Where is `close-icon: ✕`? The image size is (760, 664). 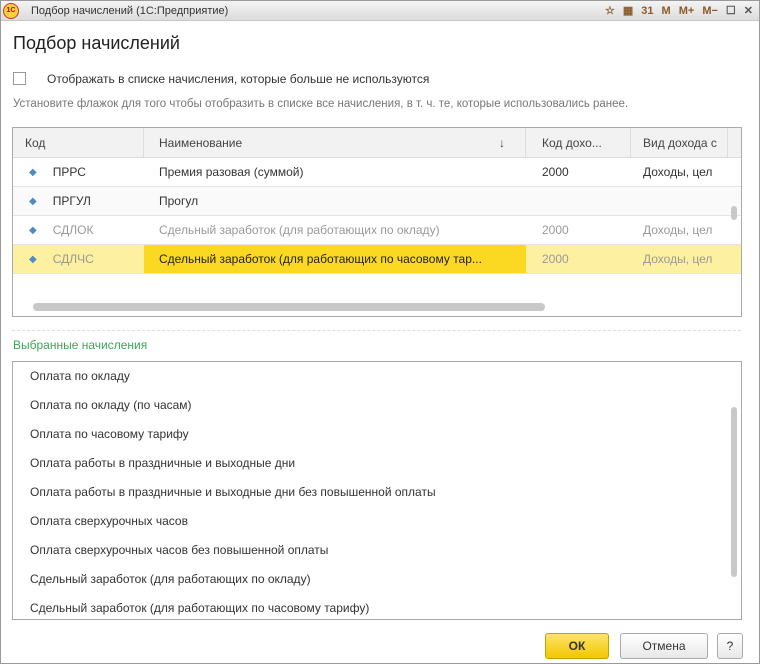 close-icon: ✕ is located at coordinates (748, 10).